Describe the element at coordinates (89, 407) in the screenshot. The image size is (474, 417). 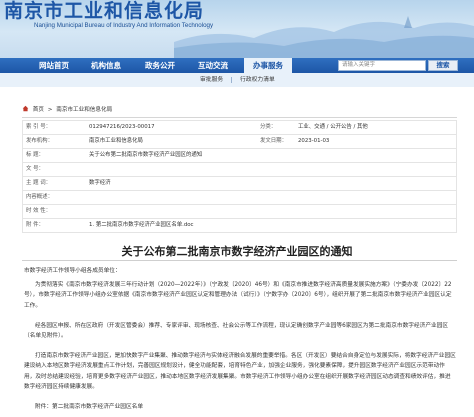
I see `article-attachment-note: 附件：第二批南京市数字经济产业园区名单` at that location.